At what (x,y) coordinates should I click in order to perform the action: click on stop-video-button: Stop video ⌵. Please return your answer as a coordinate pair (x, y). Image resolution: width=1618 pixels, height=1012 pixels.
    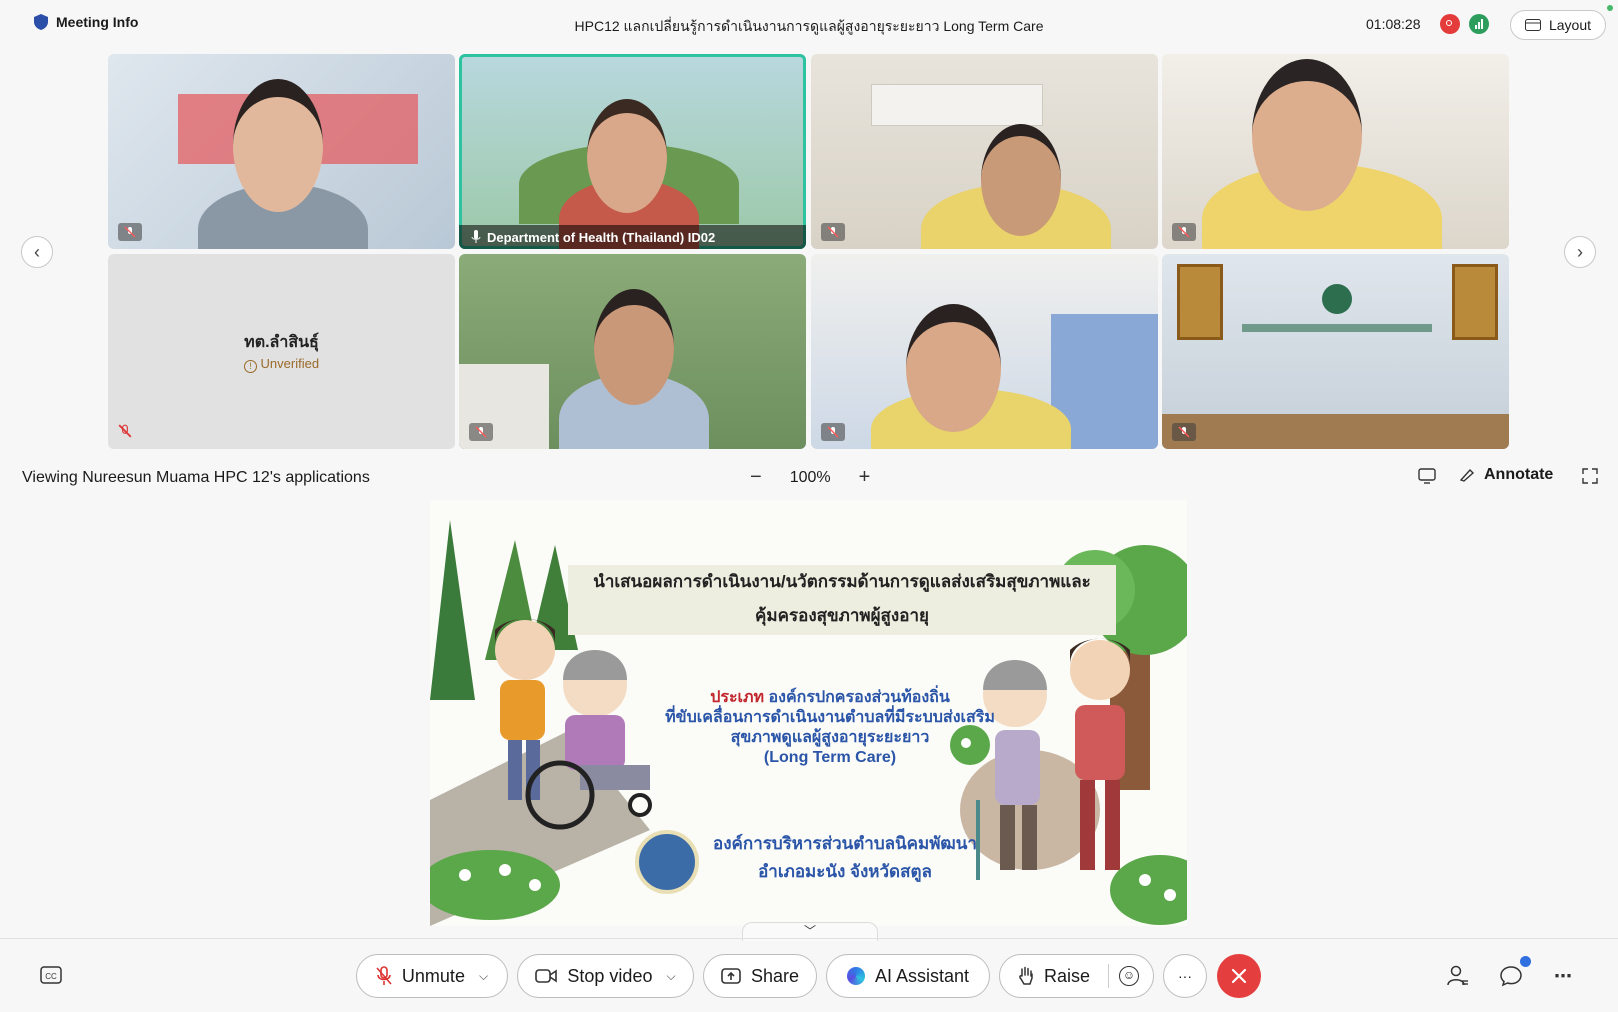
    Looking at the image, I should click on (605, 976).